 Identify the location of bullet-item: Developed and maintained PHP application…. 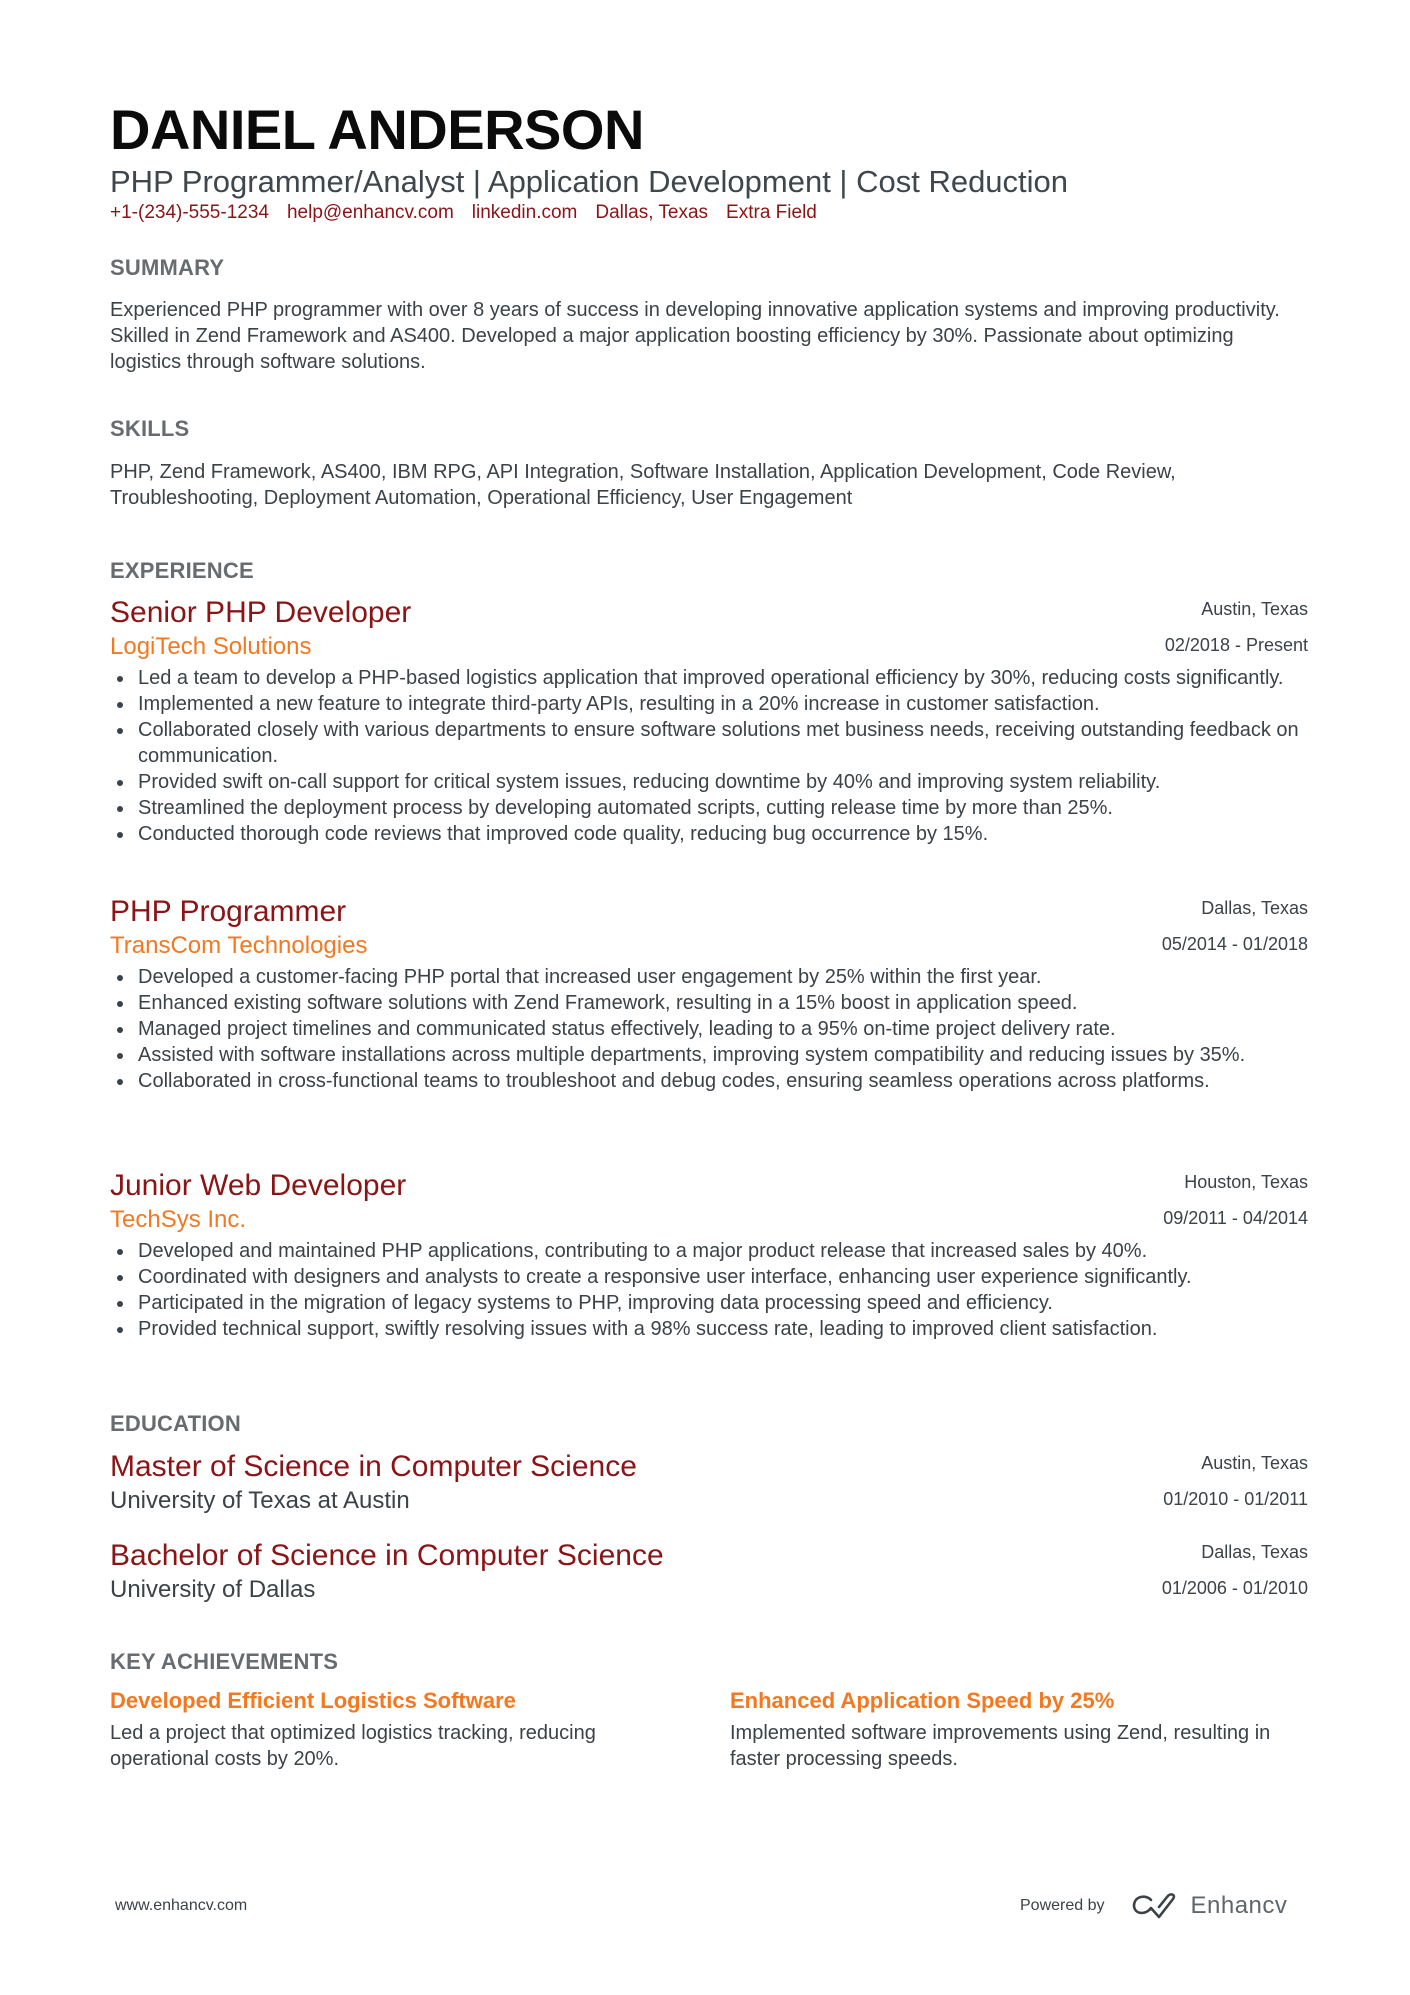
(710, 1251).